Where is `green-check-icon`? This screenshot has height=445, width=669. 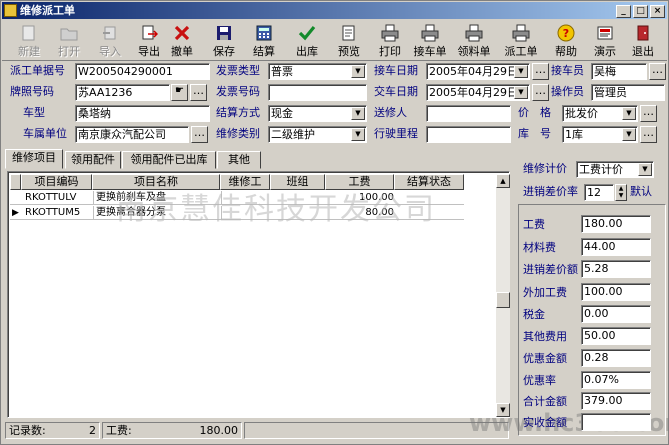 green-check-icon is located at coordinates (307, 33).